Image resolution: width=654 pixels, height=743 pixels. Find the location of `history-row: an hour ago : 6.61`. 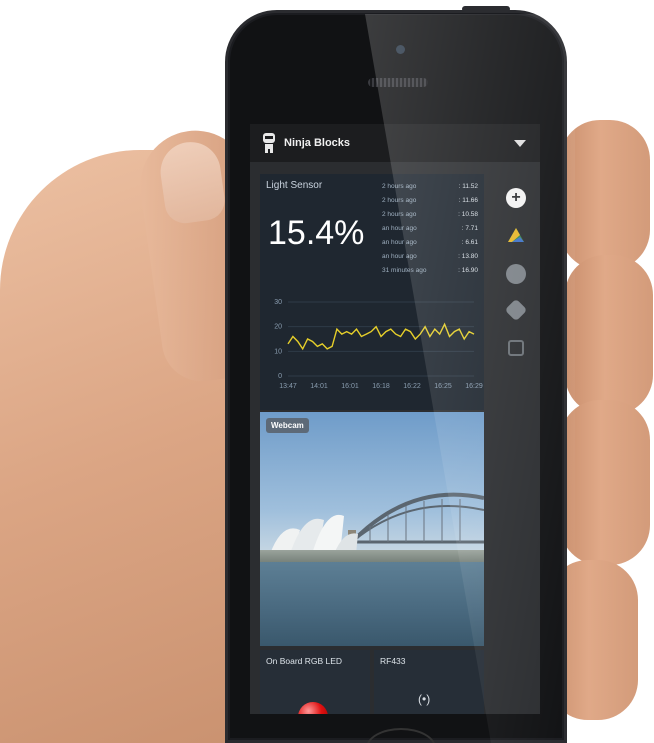

history-row: an hour ago : 6.61 is located at coordinates (430, 243).